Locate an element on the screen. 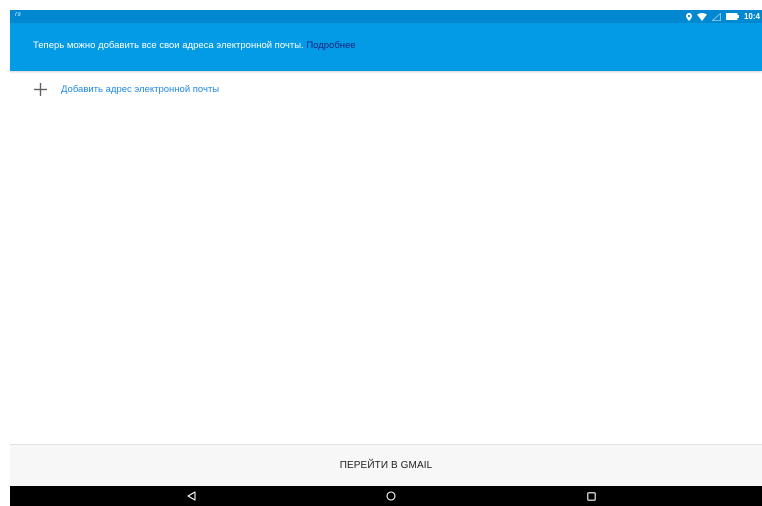  status-clock: 10:4 is located at coordinates (751, 16).